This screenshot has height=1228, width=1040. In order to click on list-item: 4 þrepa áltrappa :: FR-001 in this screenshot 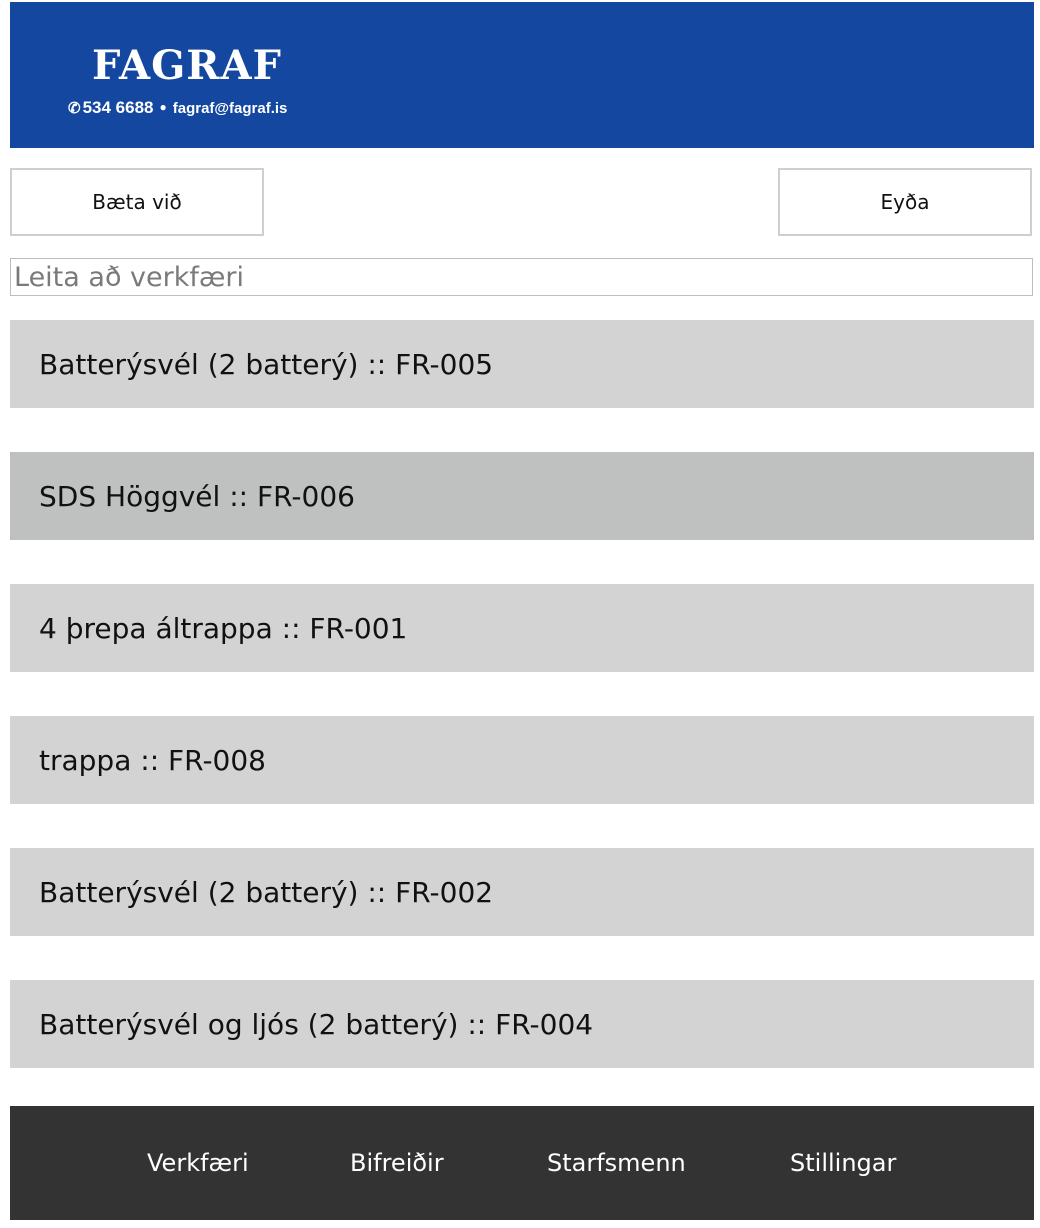, I will do `click(522, 628)`.